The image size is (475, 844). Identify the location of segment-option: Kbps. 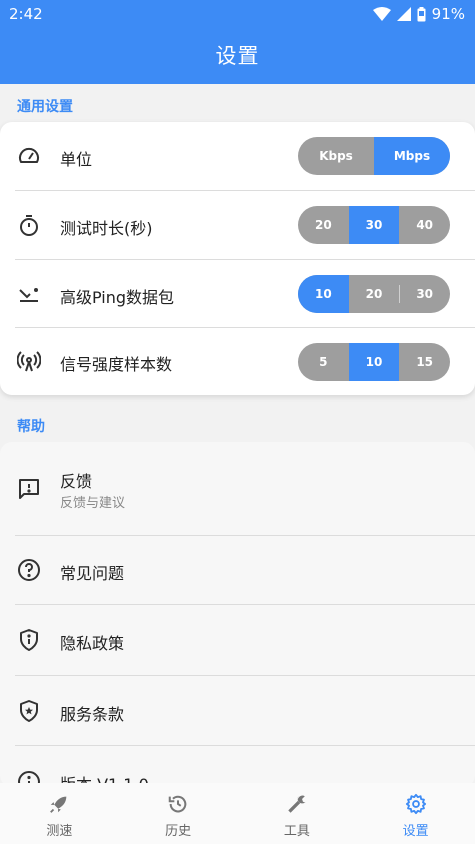
(336, 156).